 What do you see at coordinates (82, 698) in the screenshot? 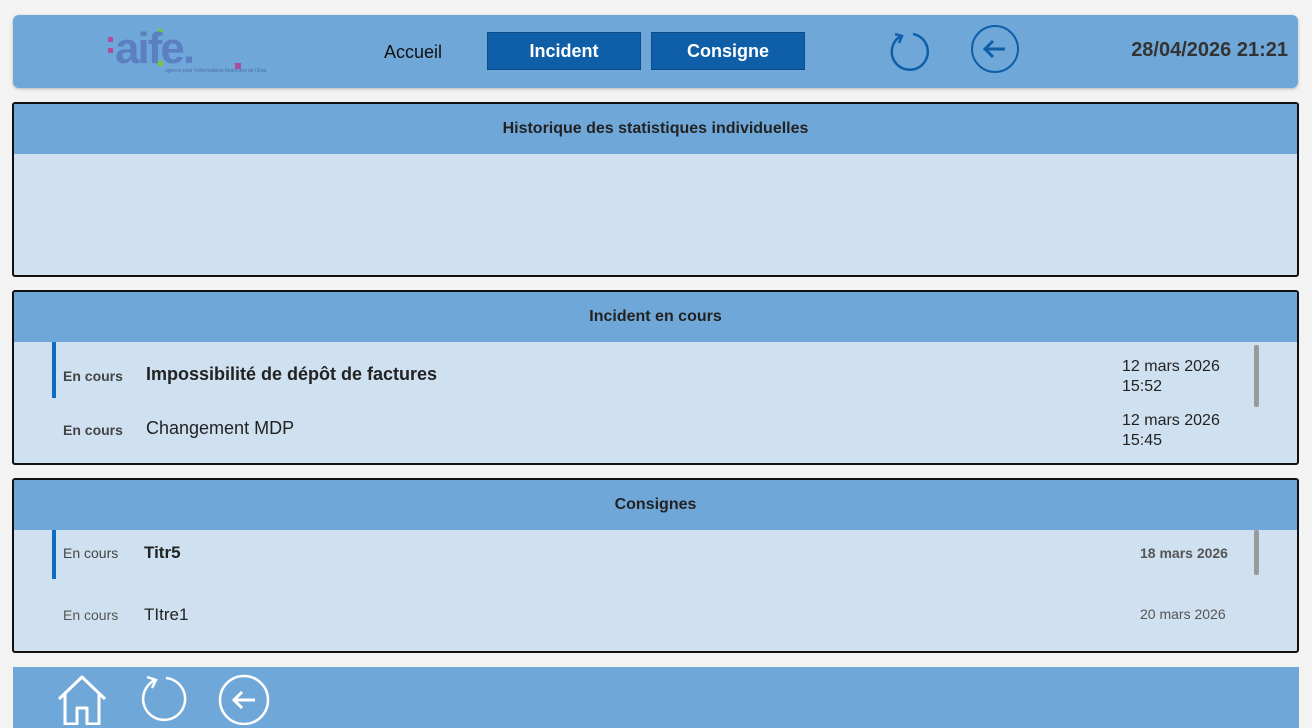
I see `home-icon` at bounding box center [82, 698].